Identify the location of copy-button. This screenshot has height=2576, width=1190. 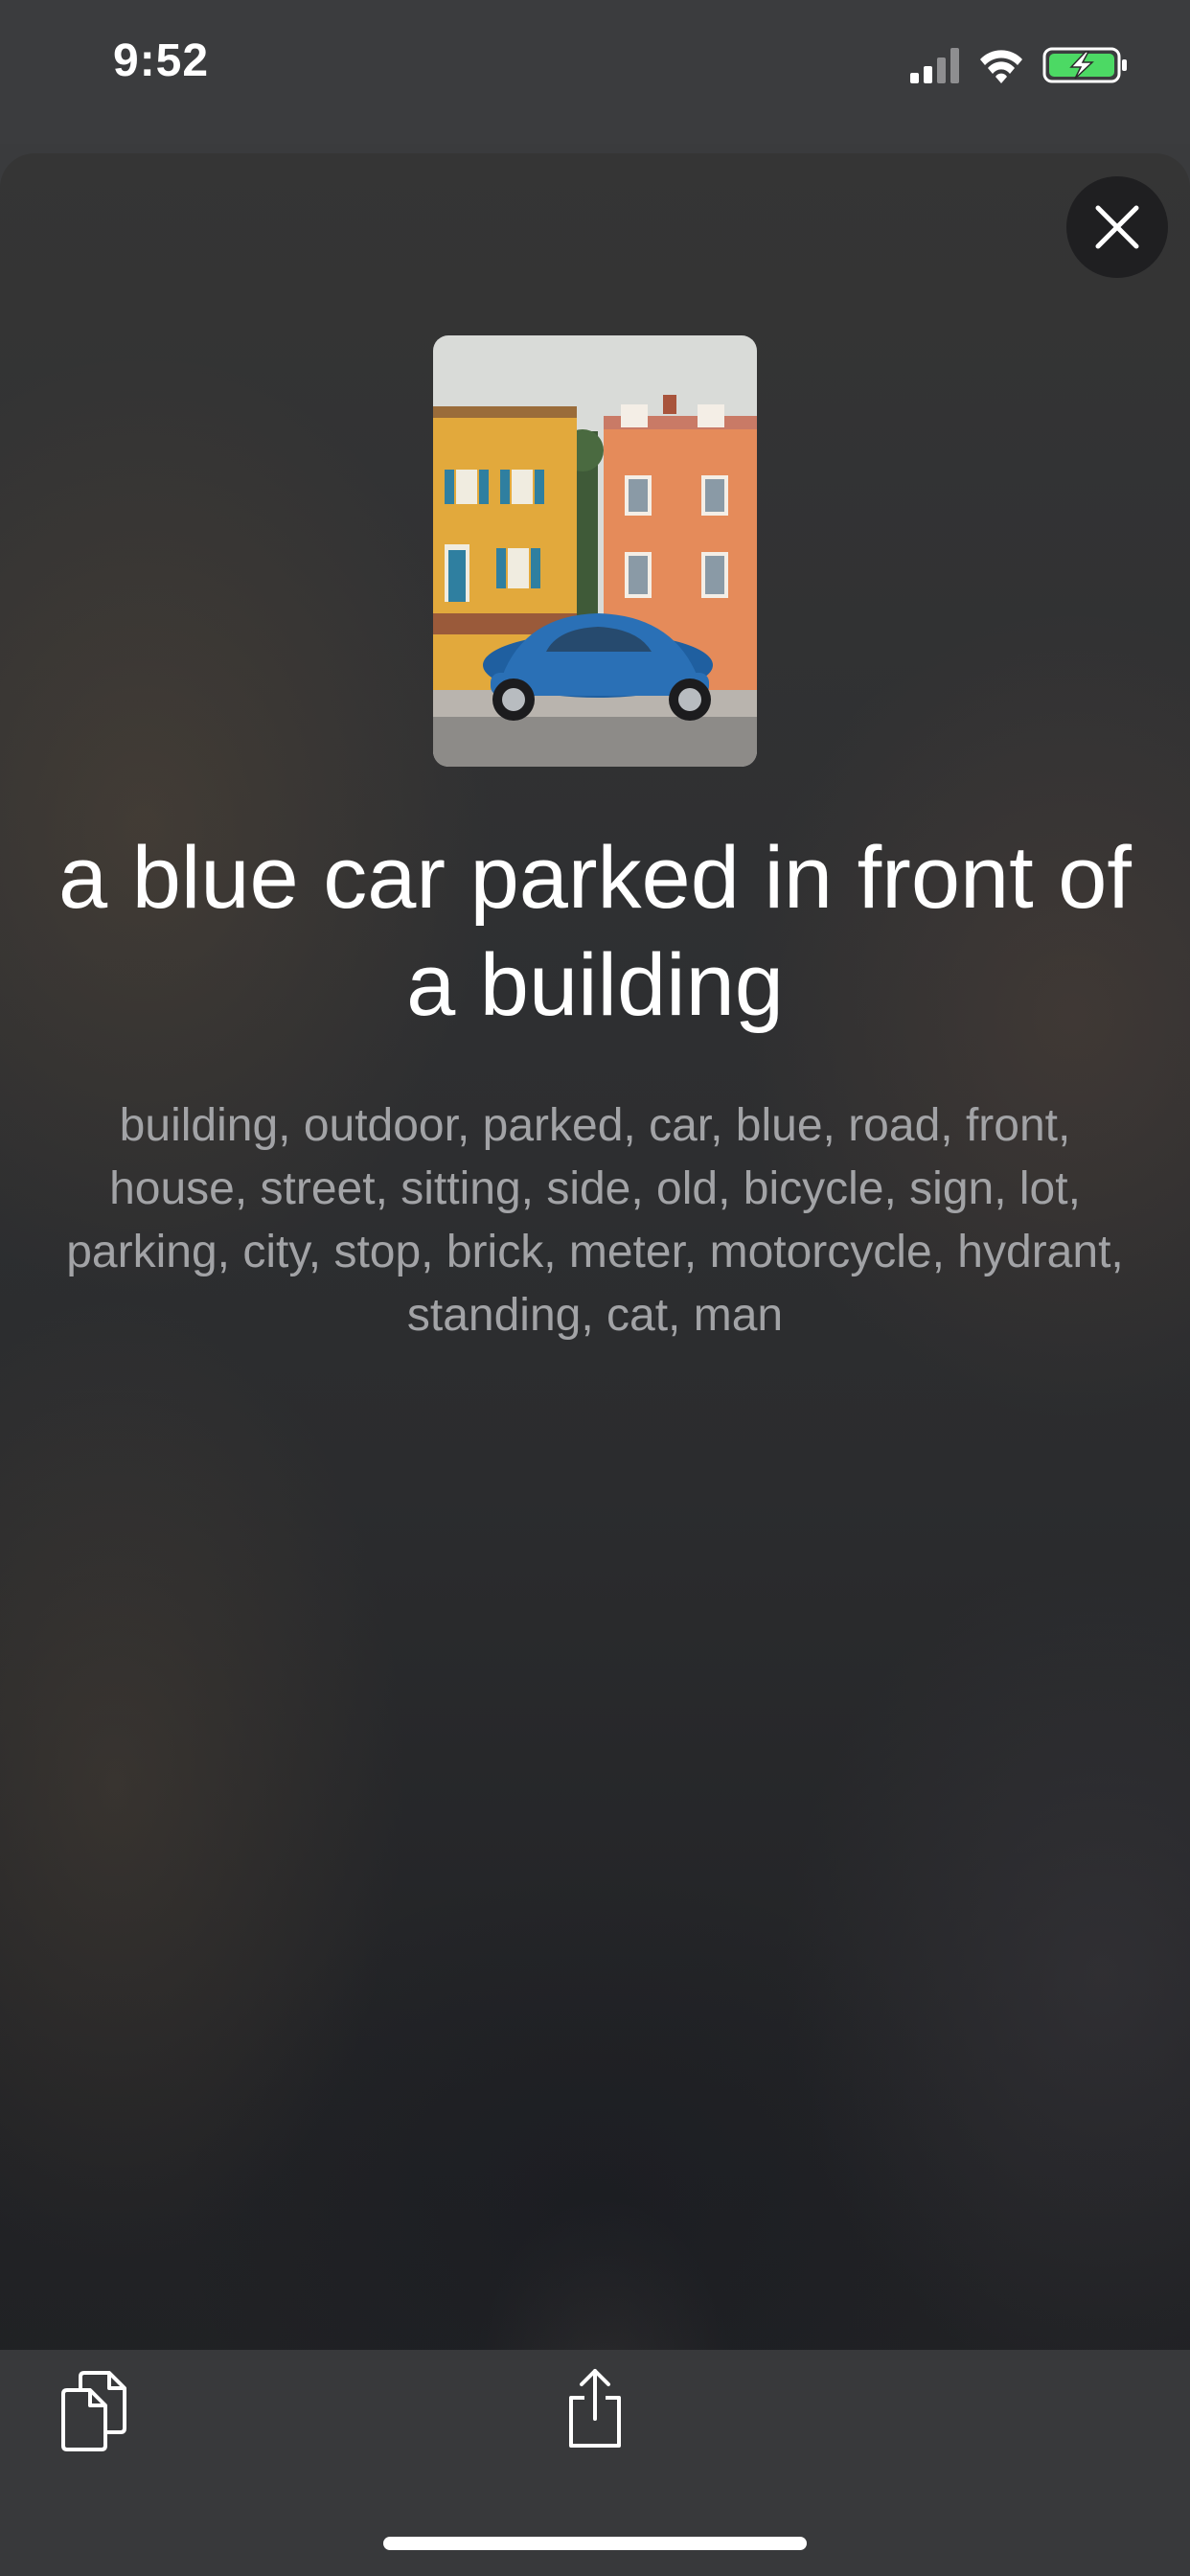
(97, 2412).